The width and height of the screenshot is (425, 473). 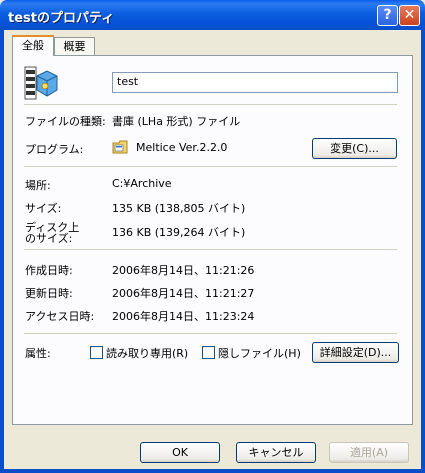 I want to click on location-label: 場所:, so click(x=38, y=185).